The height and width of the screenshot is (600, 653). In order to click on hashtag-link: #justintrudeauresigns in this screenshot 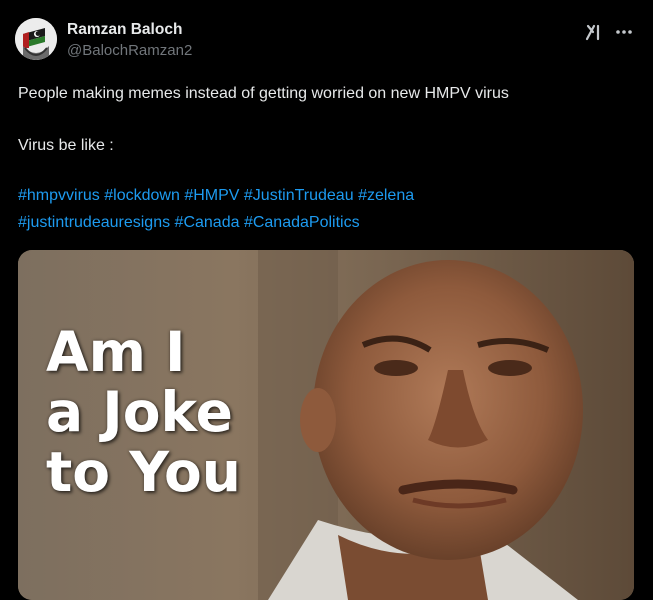, I will do `click(94, 222)`.